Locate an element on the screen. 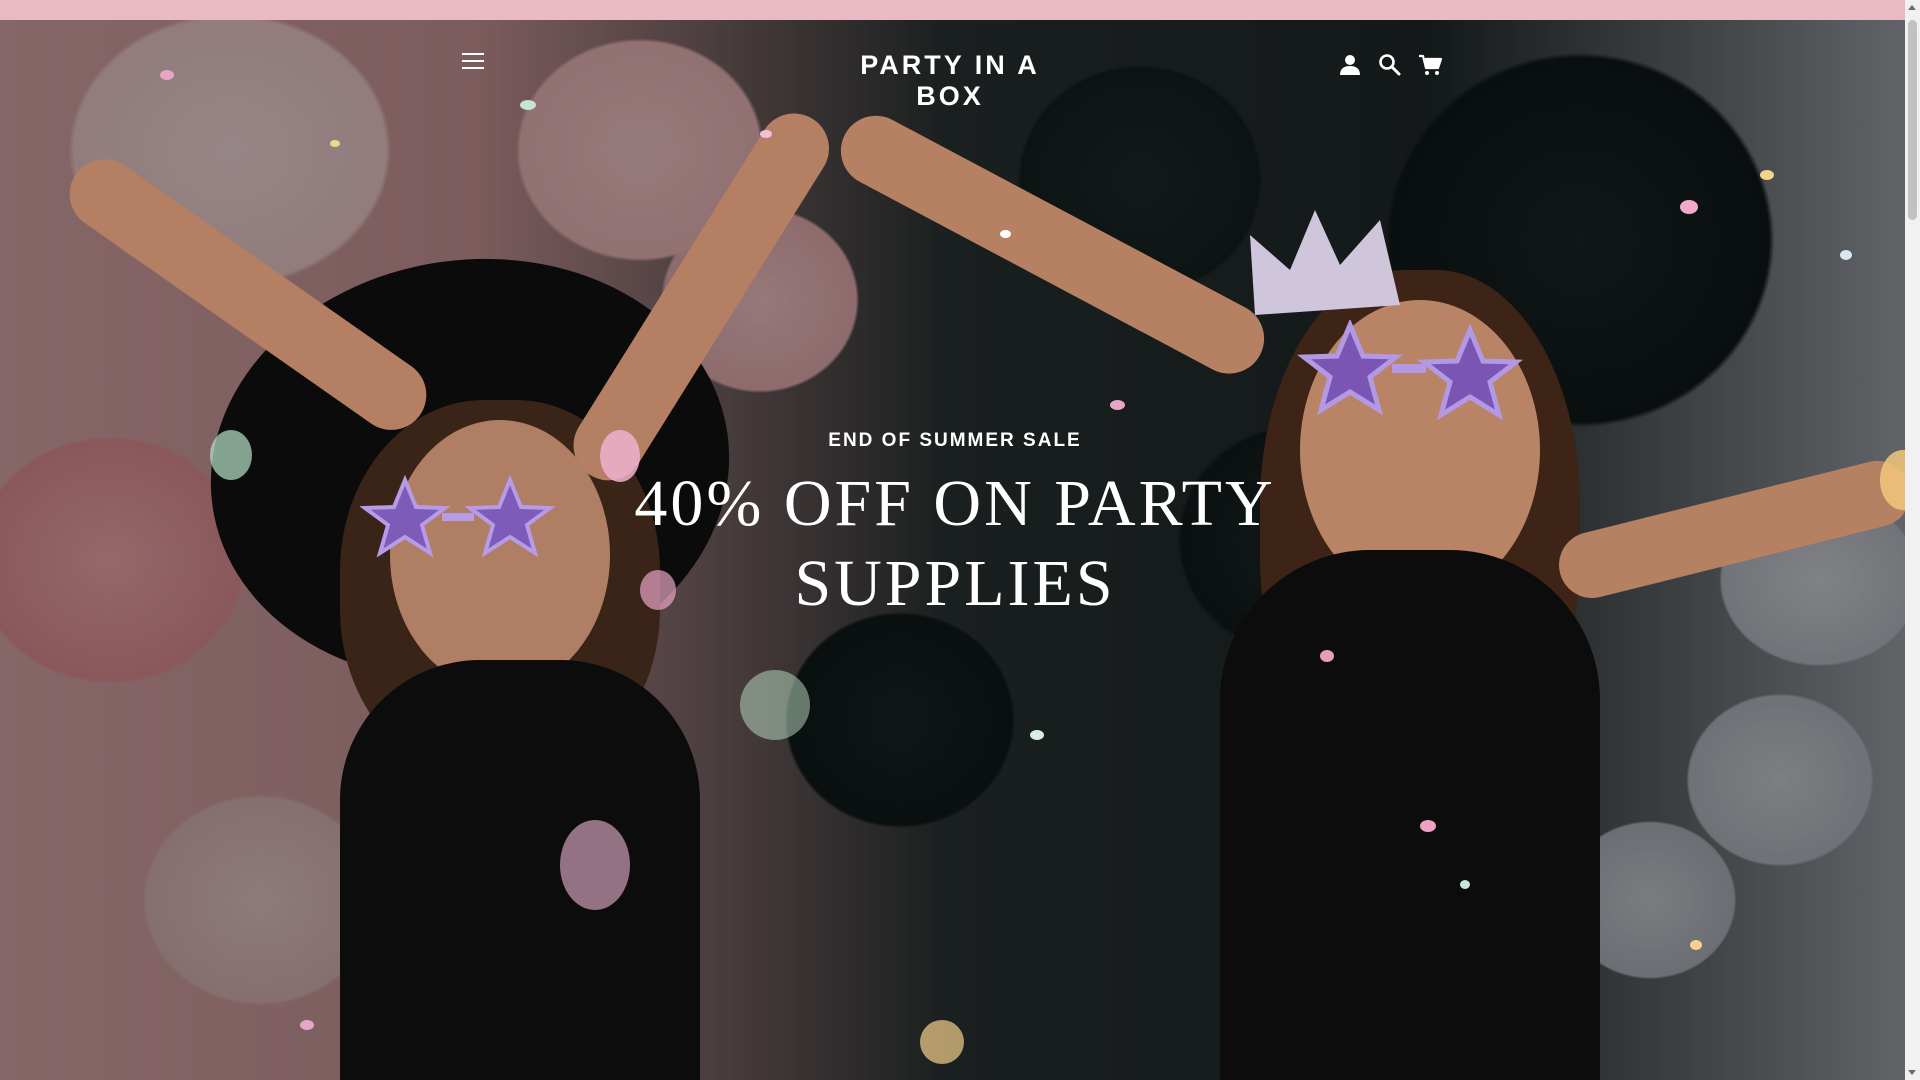 Image resolution: width=1920 pixels, height=1080 pixels. paper-crown-icon is located at coordinates (1325, 262).